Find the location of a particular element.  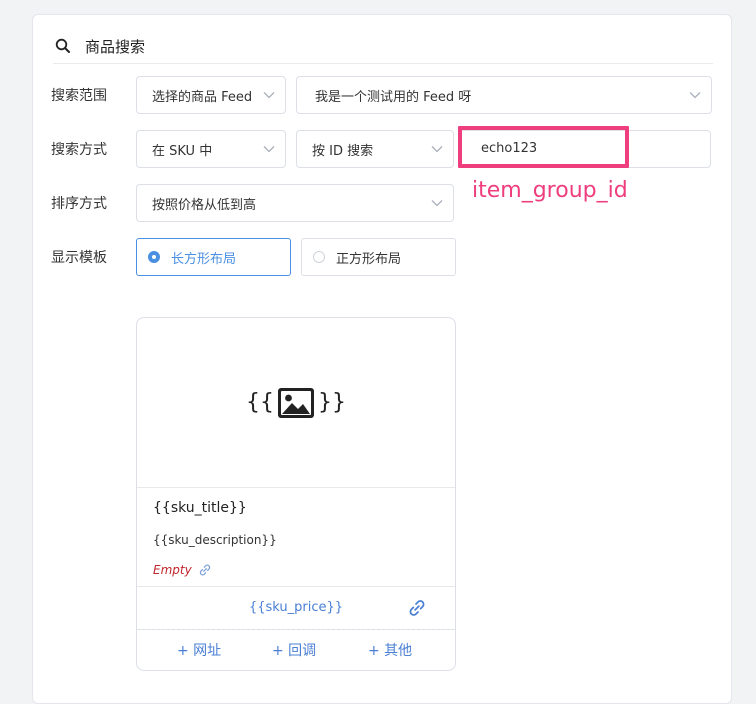

radio-square-layout-label: 正方形布局 is located at coordinates (369, 259).